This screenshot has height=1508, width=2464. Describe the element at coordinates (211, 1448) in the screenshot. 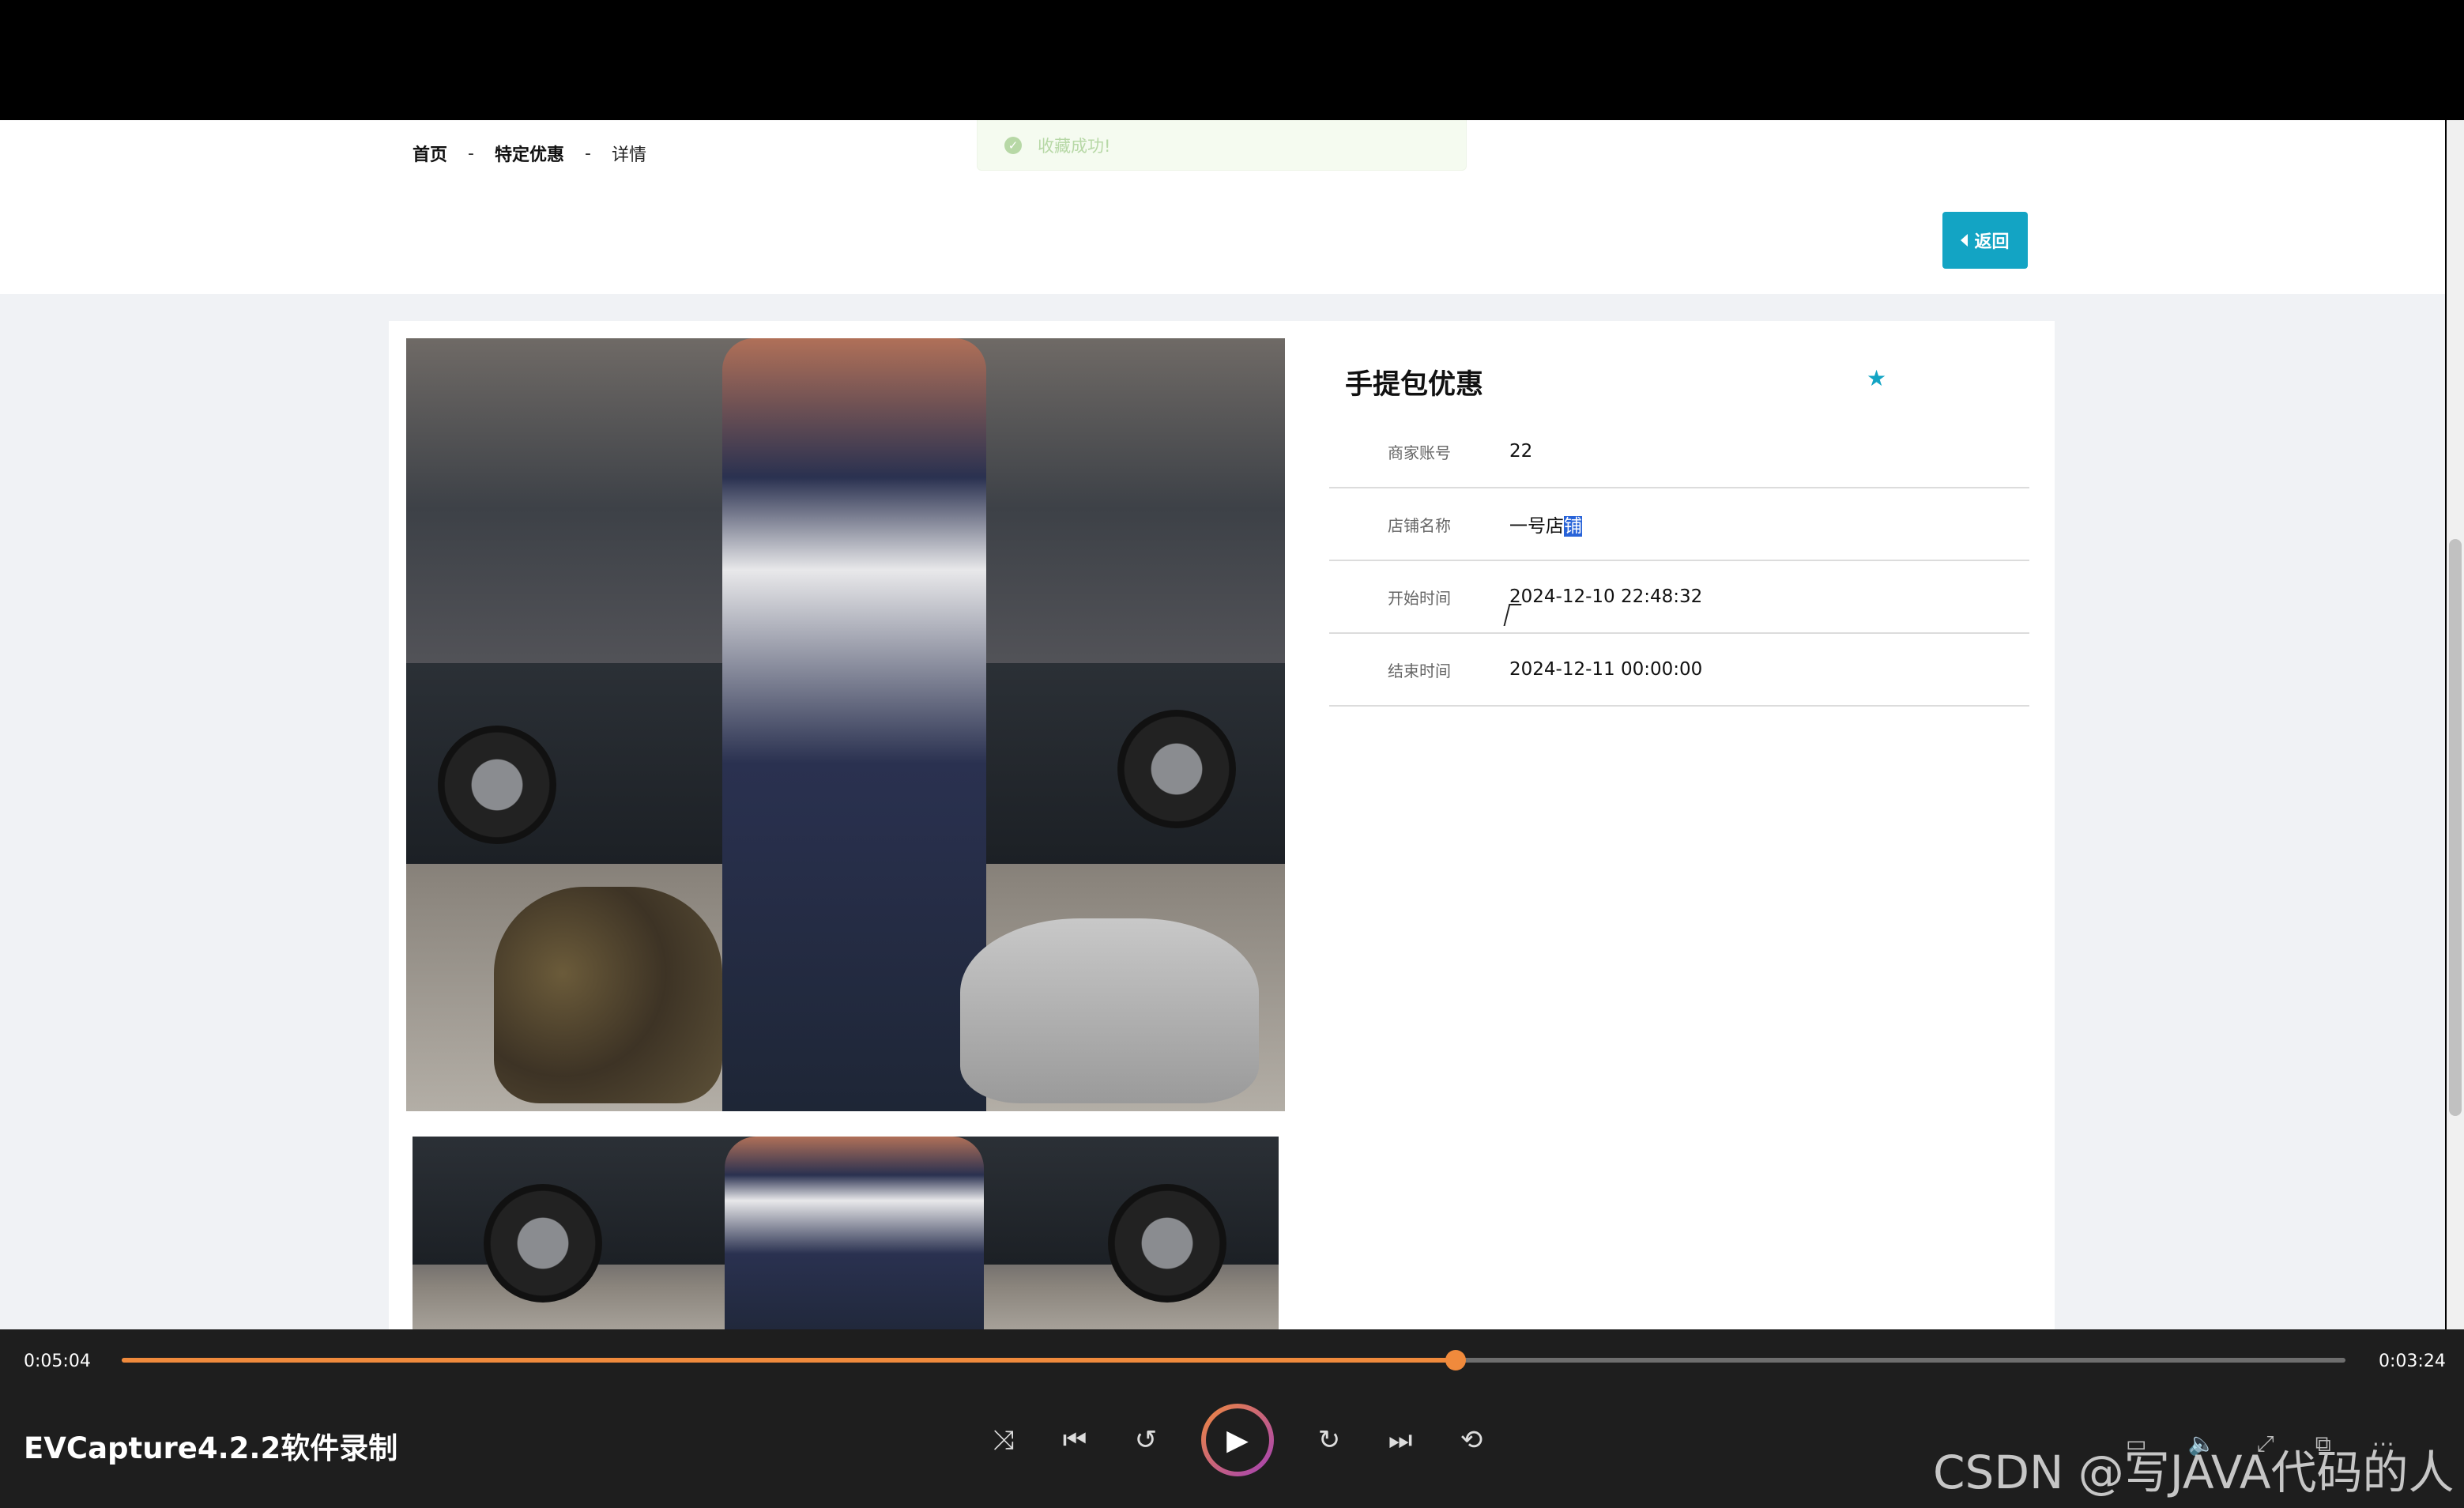

I see `app-title: EVCapture4.2.2软件录制` at that location.